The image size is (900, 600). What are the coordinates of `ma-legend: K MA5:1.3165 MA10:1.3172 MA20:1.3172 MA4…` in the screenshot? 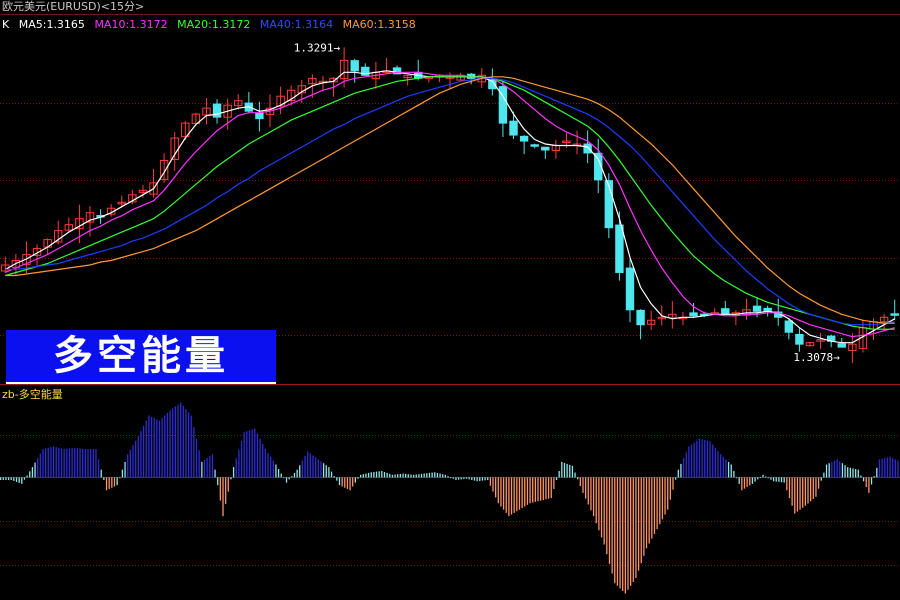 It's located at (212, 25).